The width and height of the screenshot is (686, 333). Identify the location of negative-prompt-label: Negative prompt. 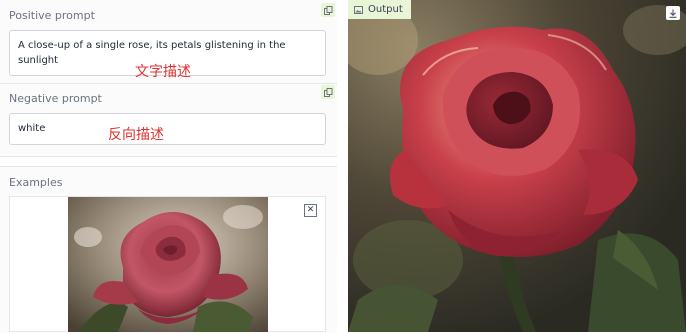
(55, 98).